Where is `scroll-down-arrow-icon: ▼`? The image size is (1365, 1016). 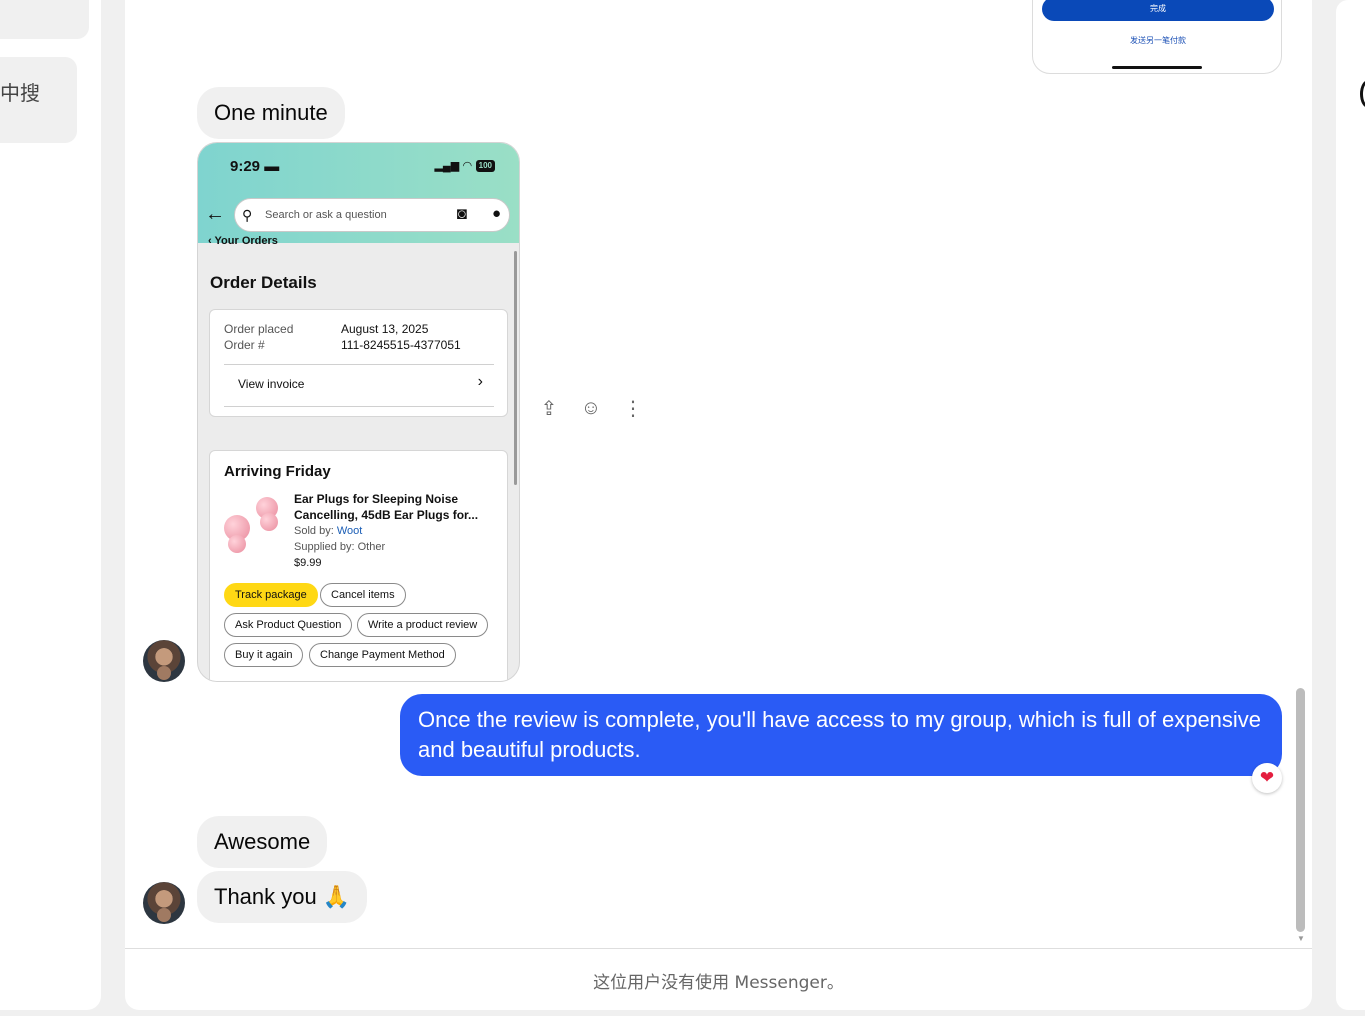
scroll-down-arrow-icon: ▼ is located at coordinates (1301, 938).